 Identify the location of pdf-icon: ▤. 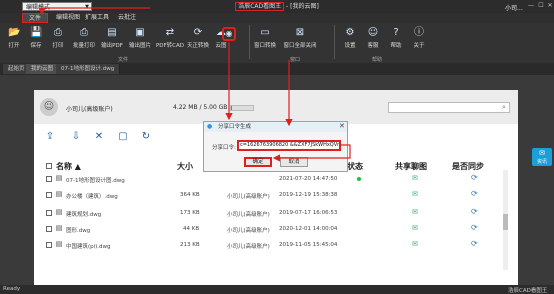
(112, 32).